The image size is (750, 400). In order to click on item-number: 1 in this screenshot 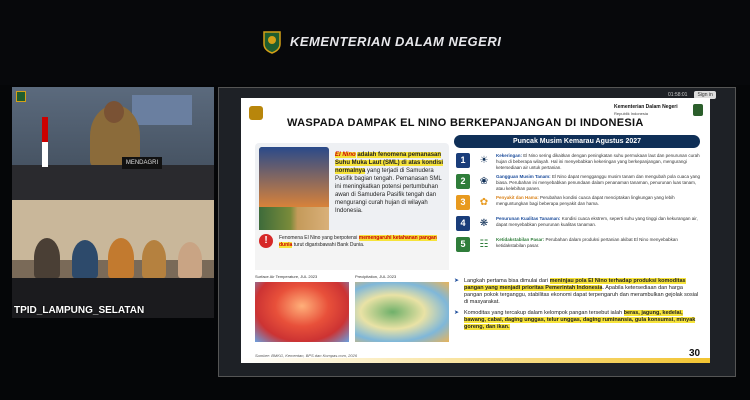, I will do `click(463, 160)`.